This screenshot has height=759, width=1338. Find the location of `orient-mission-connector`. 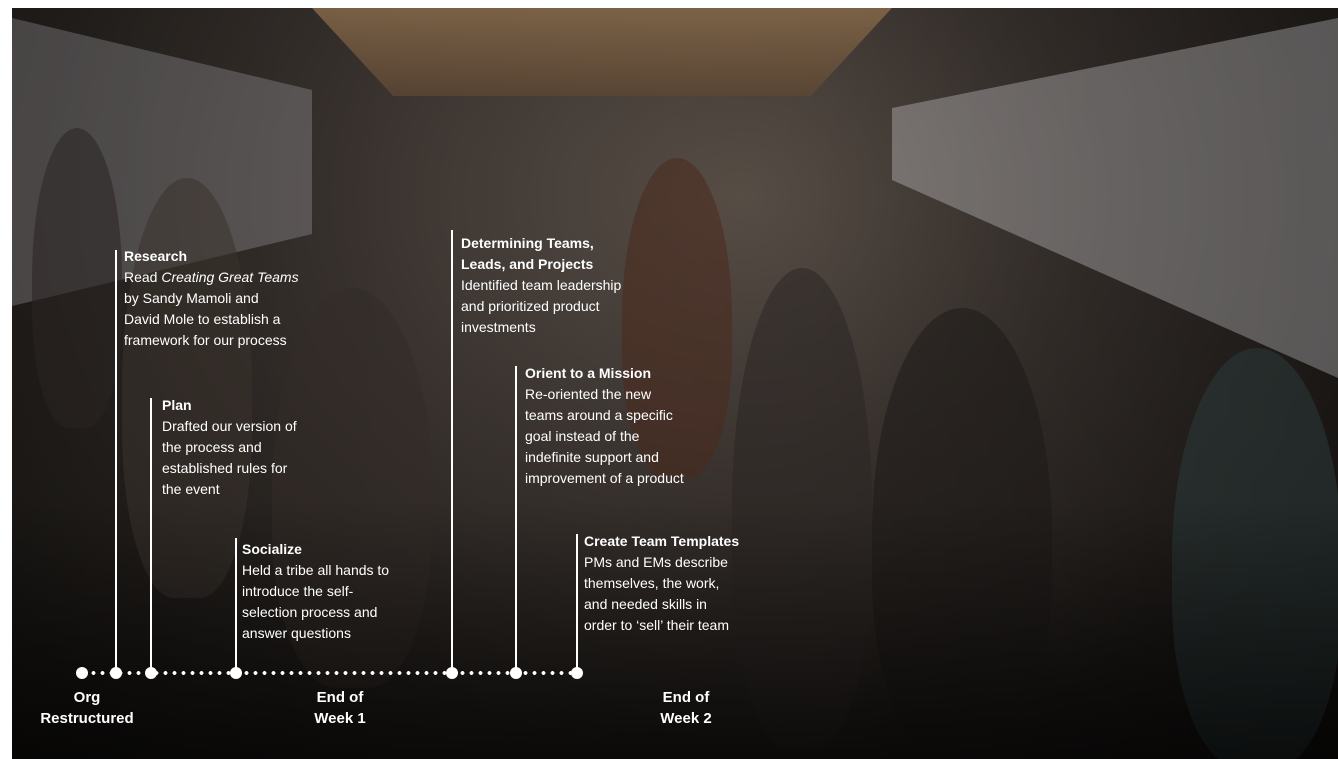

orient-mission-connector is located at coordinates (516, 518).